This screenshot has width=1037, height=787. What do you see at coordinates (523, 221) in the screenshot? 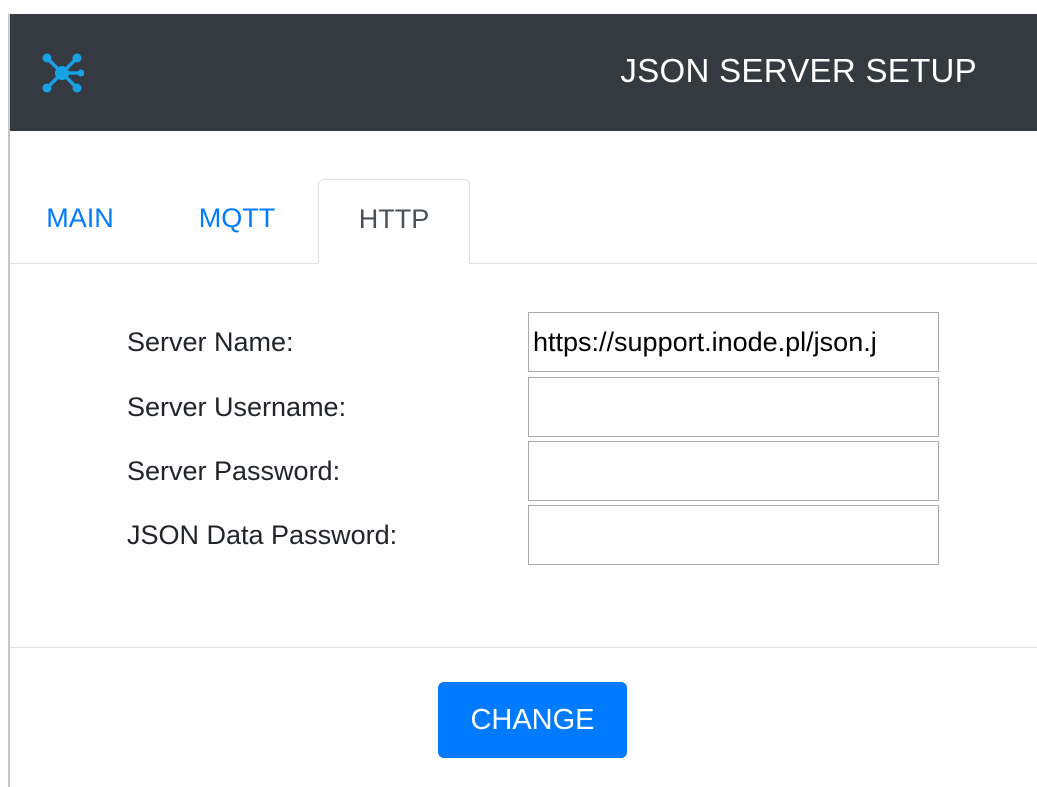
I see `tab-bar: MAIN MQTT HTTP` at bounding box center [523, 221].